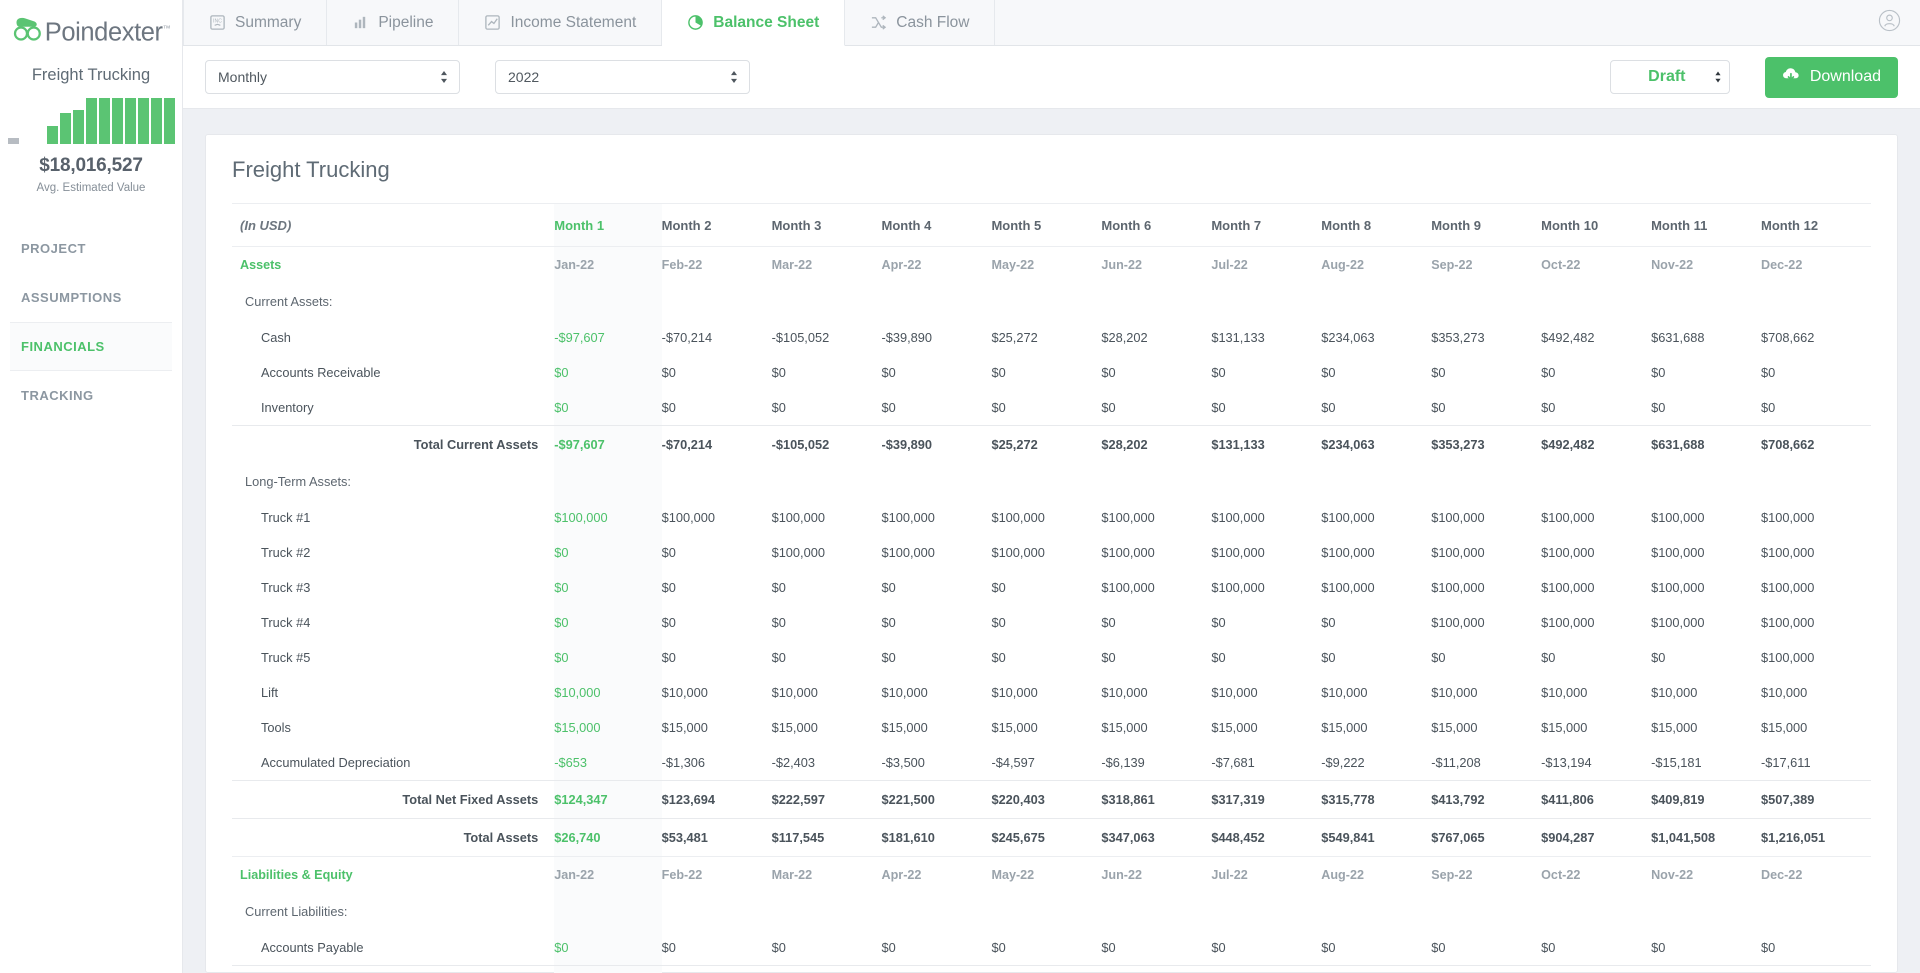 The width and height of the screenshot is (1920, 973). Describe the element at coordinates (91, 297) in the screenshot. I see `sidebar-item-assumptions: ASSUMPTIONS` at that location.